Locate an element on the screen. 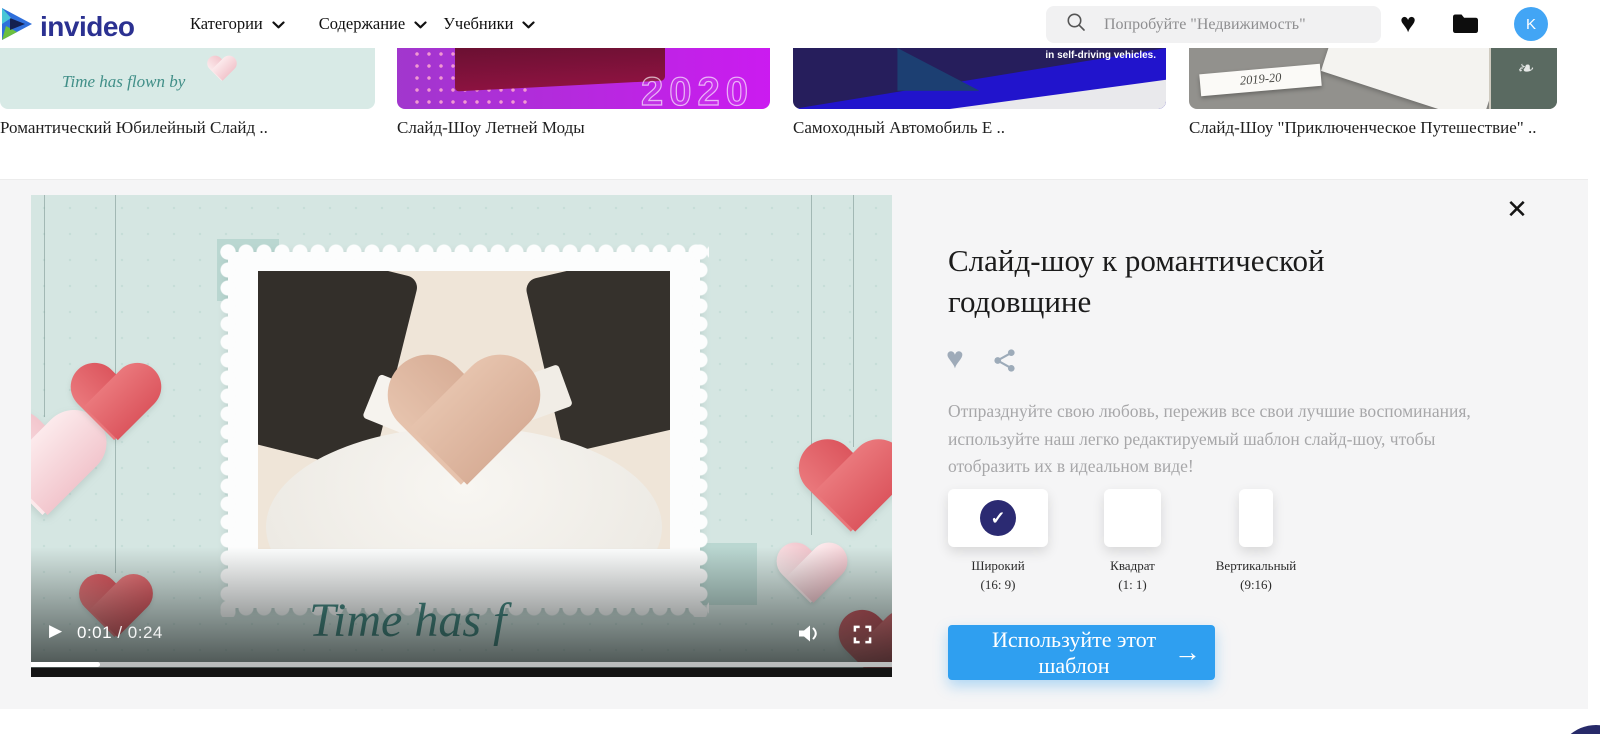  current-time: 0:01 is located at coordinates (95, 632).